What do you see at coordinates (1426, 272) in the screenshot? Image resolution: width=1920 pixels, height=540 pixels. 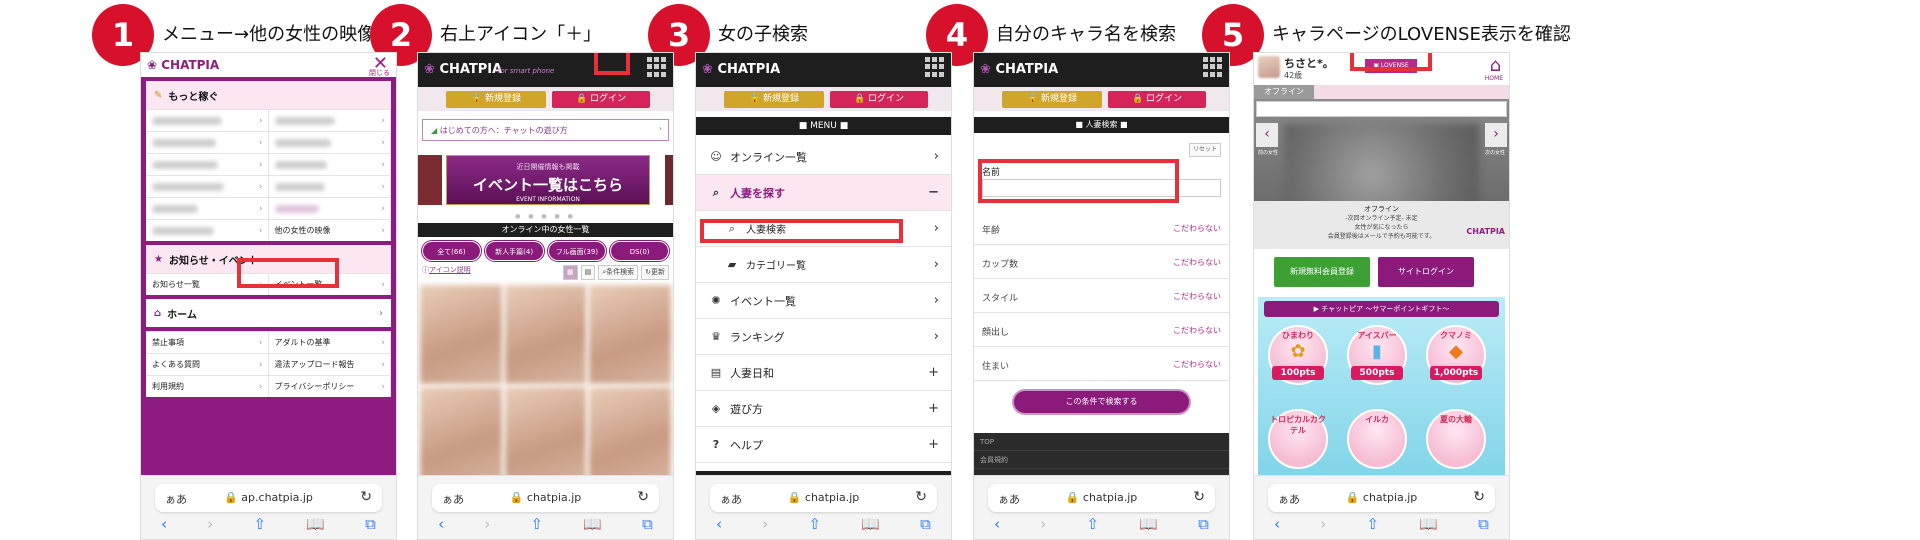 I see `site-login-button: サイトログイン` at bounding box center [1426, 272].